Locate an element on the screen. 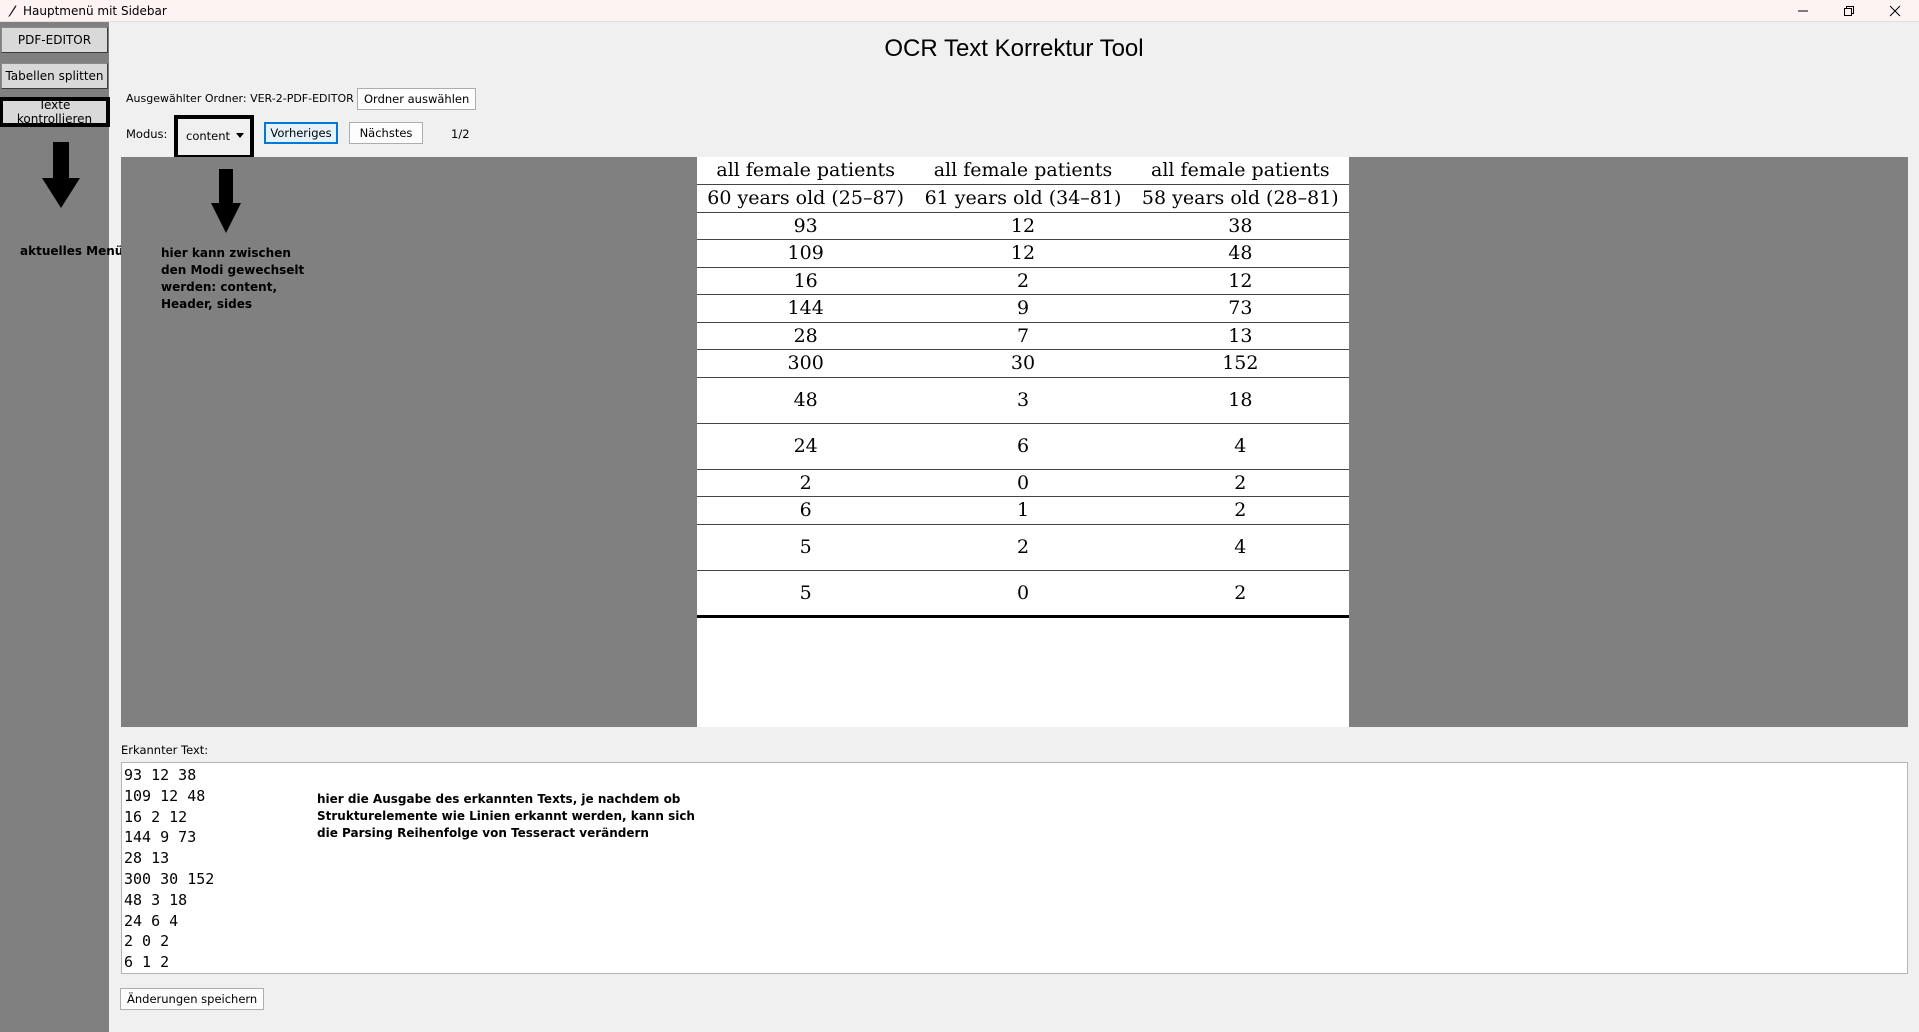 The image size is (1919, 1032). feather-icon is located at coordinates (12, 11).